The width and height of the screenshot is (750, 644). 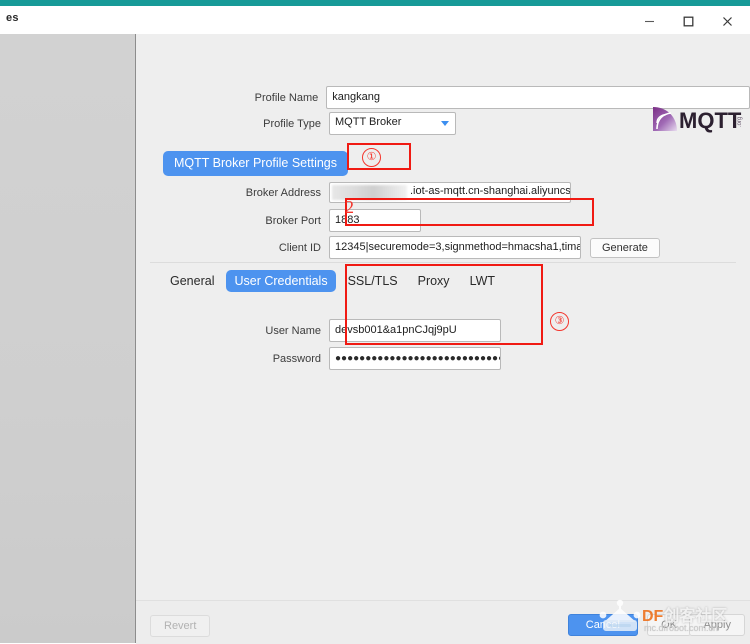 I want to click on profile-type-select: MQTT Broker, so click(x=392, y=123).